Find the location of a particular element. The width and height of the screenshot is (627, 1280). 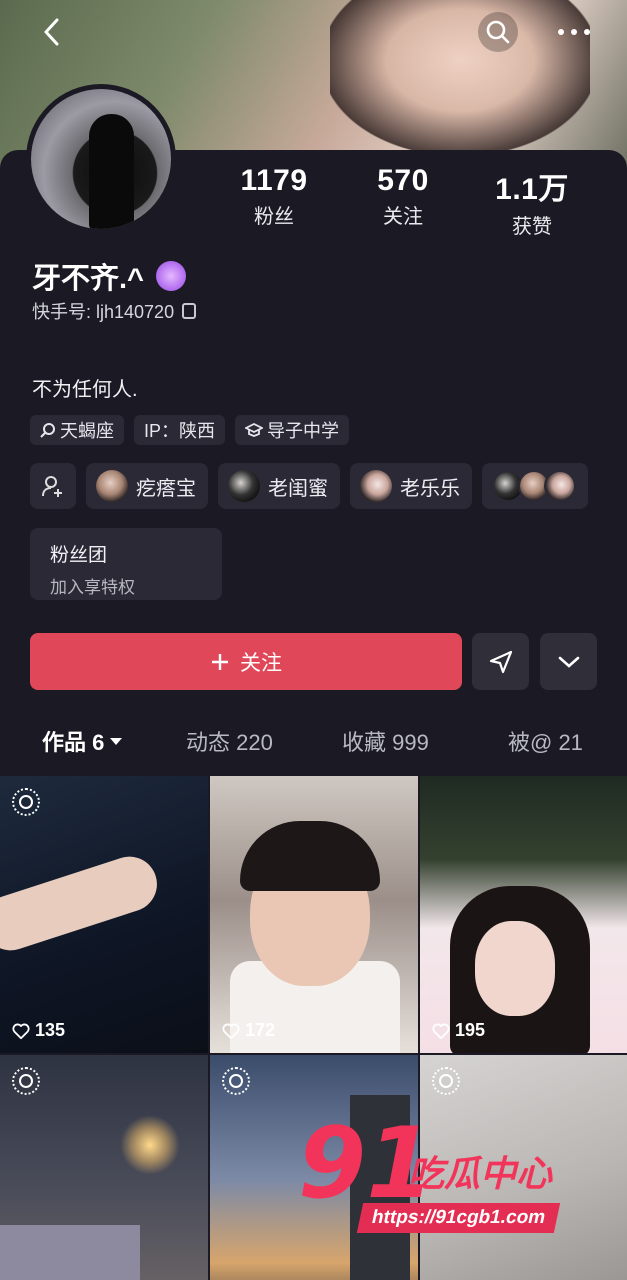

tag-school: 导子中学 is located at coordinates (292, 430).